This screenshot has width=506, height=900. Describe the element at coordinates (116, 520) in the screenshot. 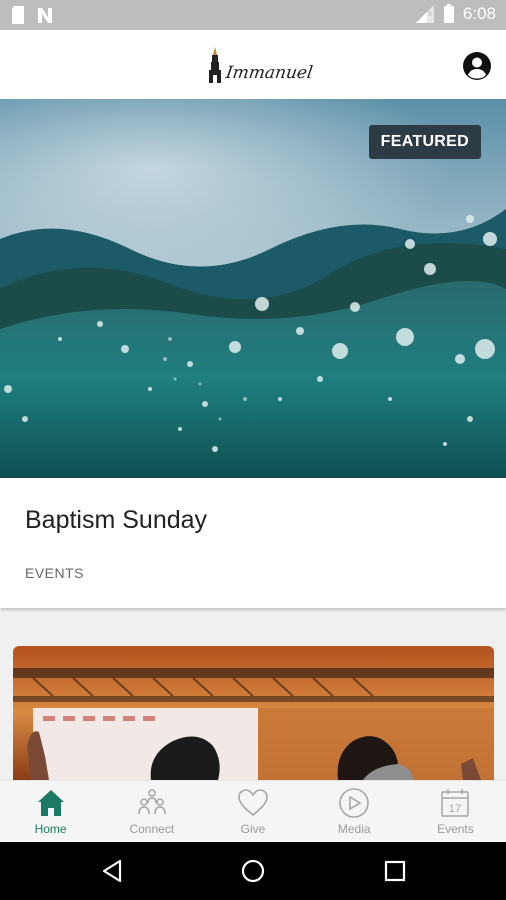

I see `featured-title: Baptism Sunday` at that location.